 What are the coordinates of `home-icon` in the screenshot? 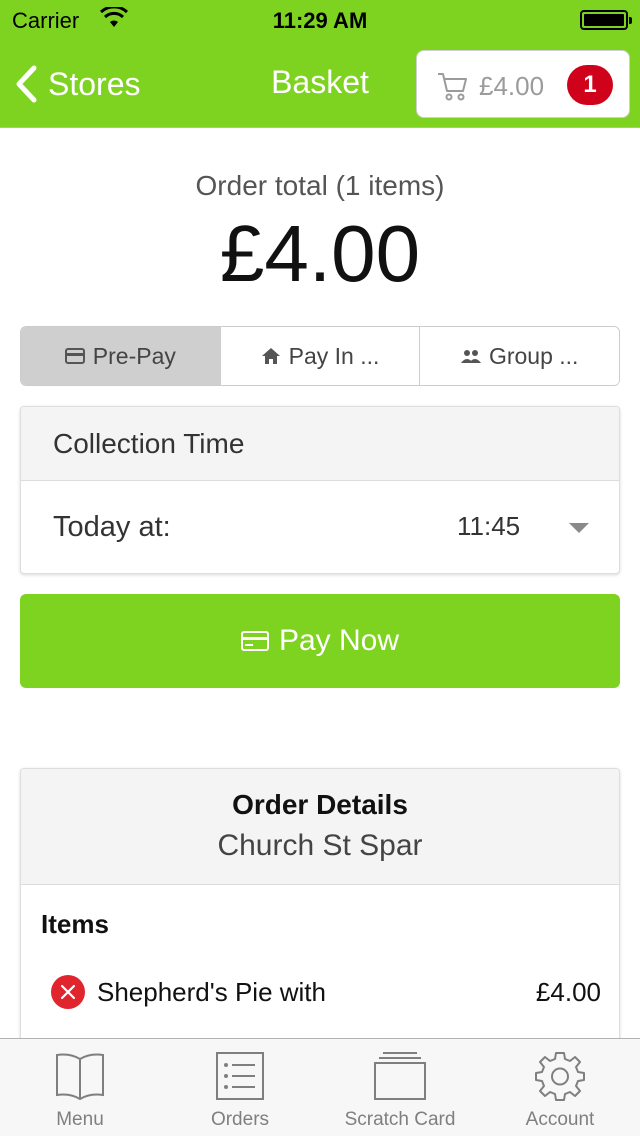 It's located at (270, 356).